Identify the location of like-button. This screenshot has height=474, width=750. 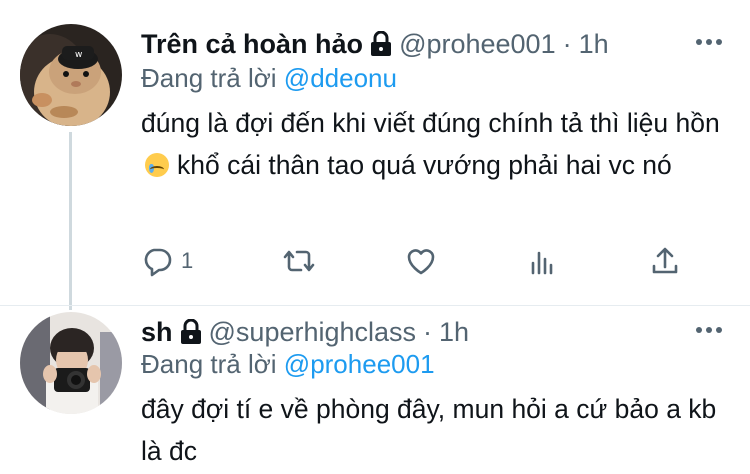
(421, 261).